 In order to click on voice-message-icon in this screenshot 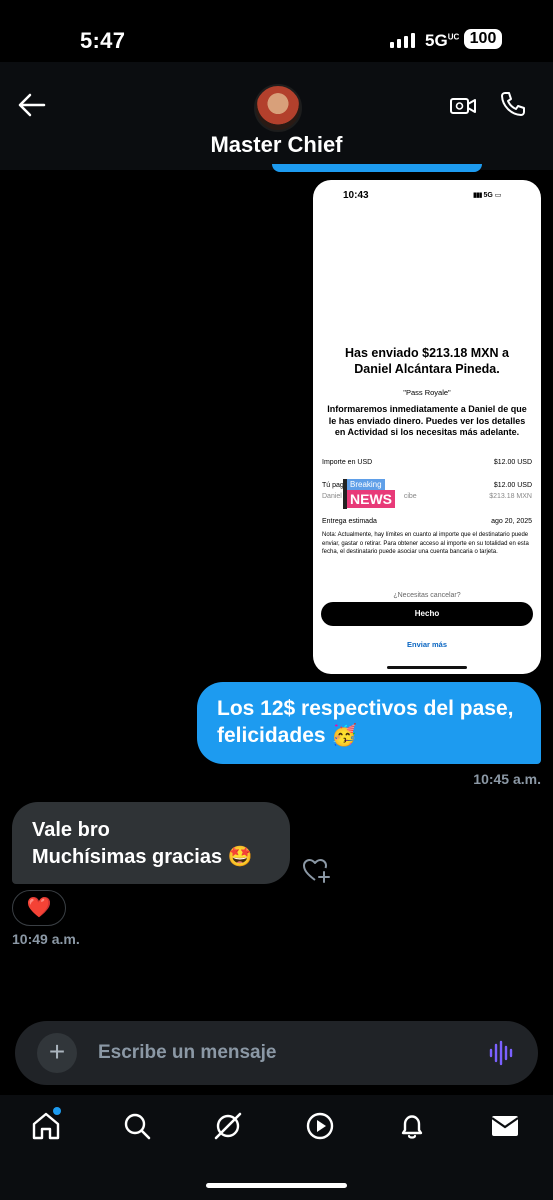, I will do `click(502, 1053)`.